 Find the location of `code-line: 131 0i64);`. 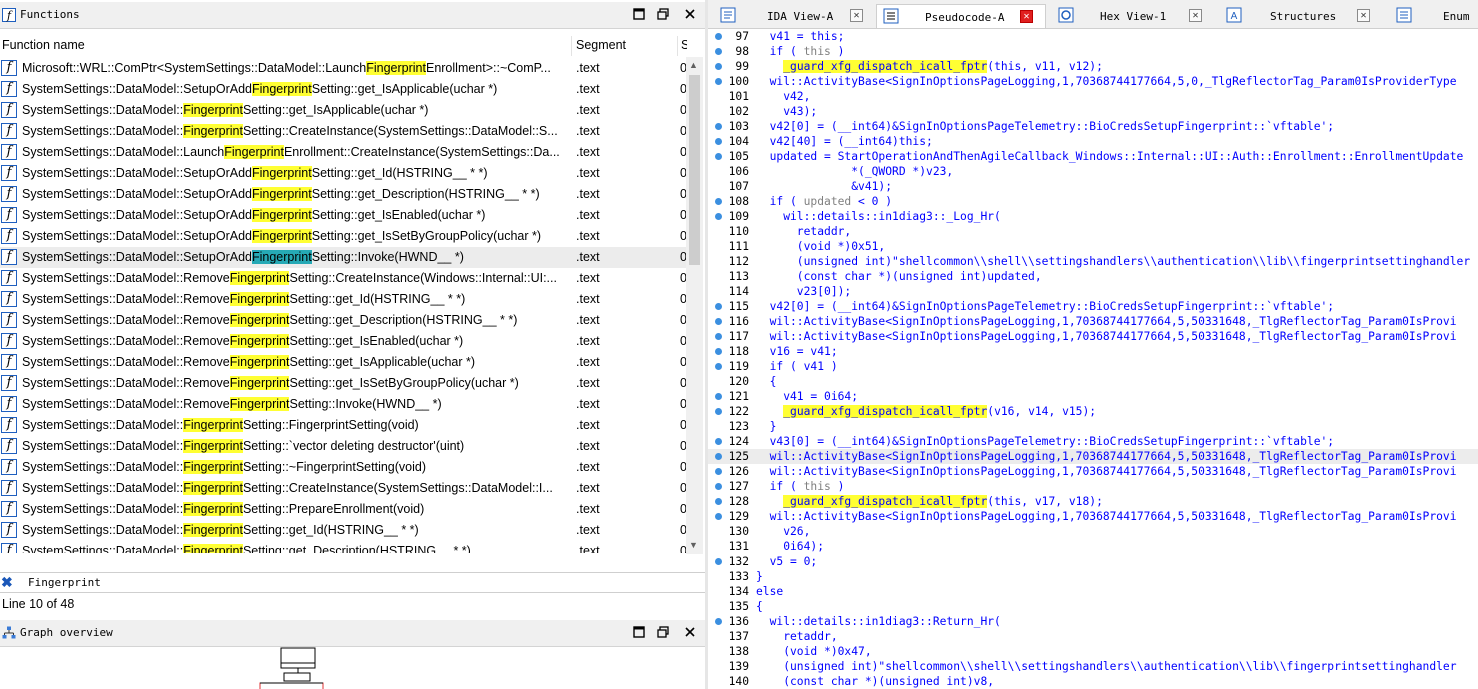

code-line: 131 0i64); is located at coordinates (1093, 546).